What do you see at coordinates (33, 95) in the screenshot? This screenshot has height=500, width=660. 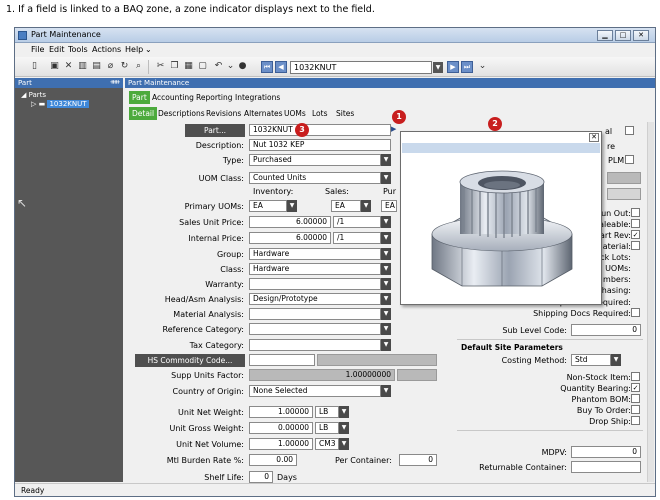 I see `tree-root-parts: ◢ Parts` at bounding box center [33, 95].